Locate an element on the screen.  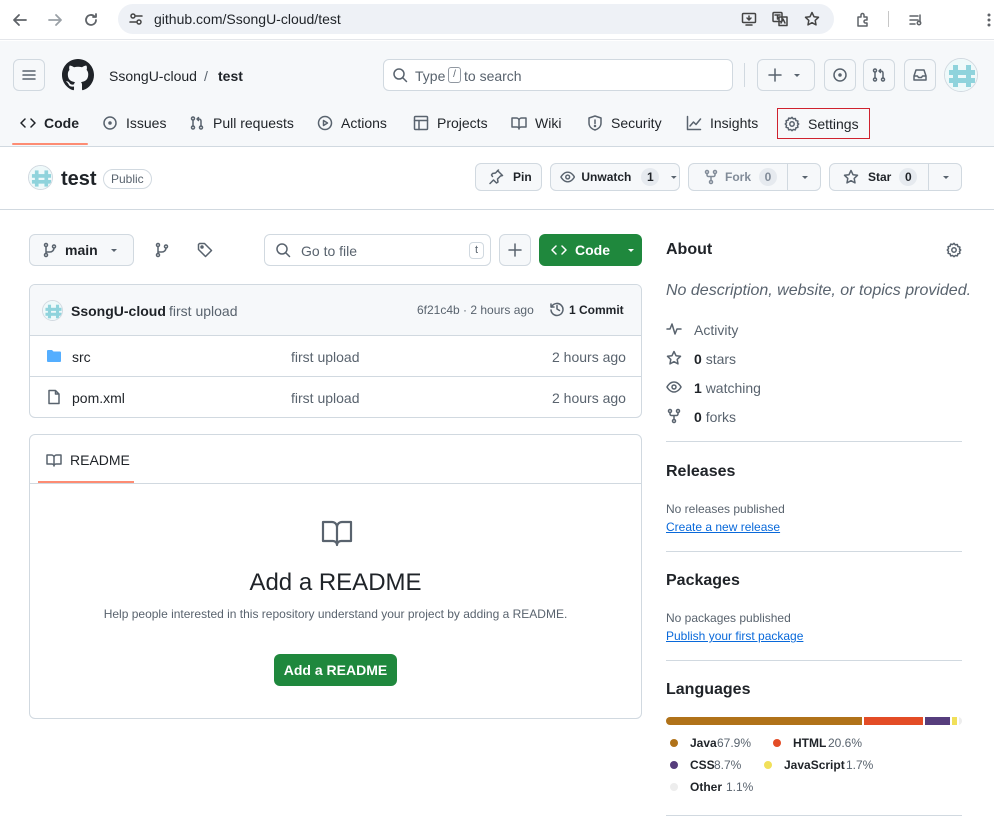
add-readme-button: Add a README is located at coordinates (335, 670).